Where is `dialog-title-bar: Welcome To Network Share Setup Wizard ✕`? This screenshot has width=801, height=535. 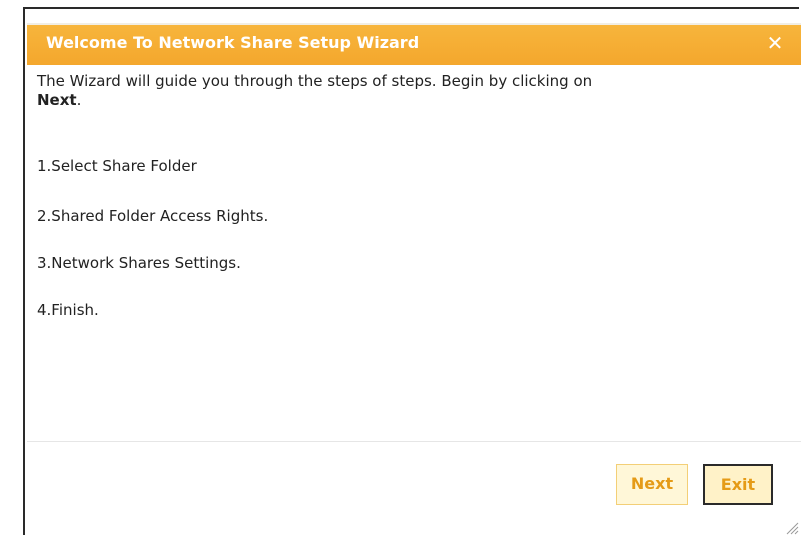
dialog-title-bar: Welcome To Network Share Setup Wizard ✕ is located at coordinates (414, 44).